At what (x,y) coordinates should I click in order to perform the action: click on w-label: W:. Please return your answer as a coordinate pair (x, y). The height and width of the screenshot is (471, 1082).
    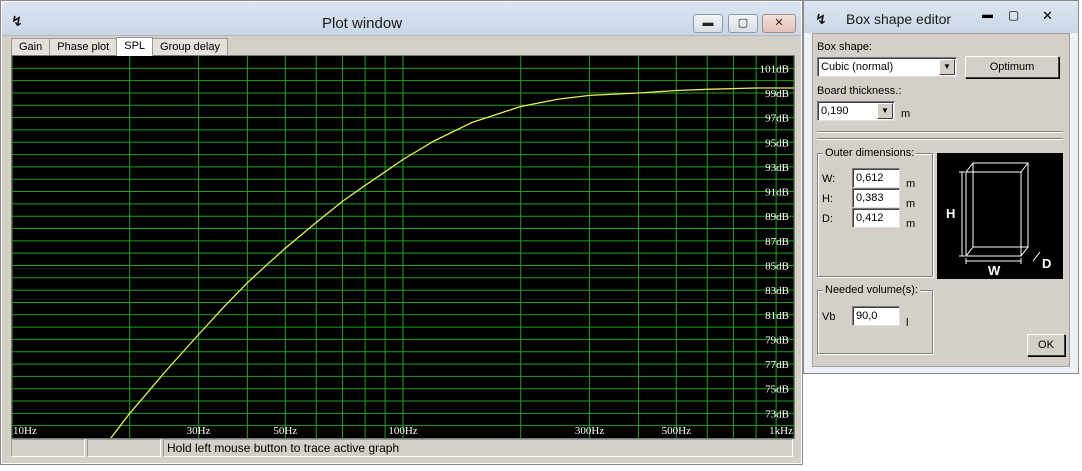
    Looking at the image, I should click on (829, 179).